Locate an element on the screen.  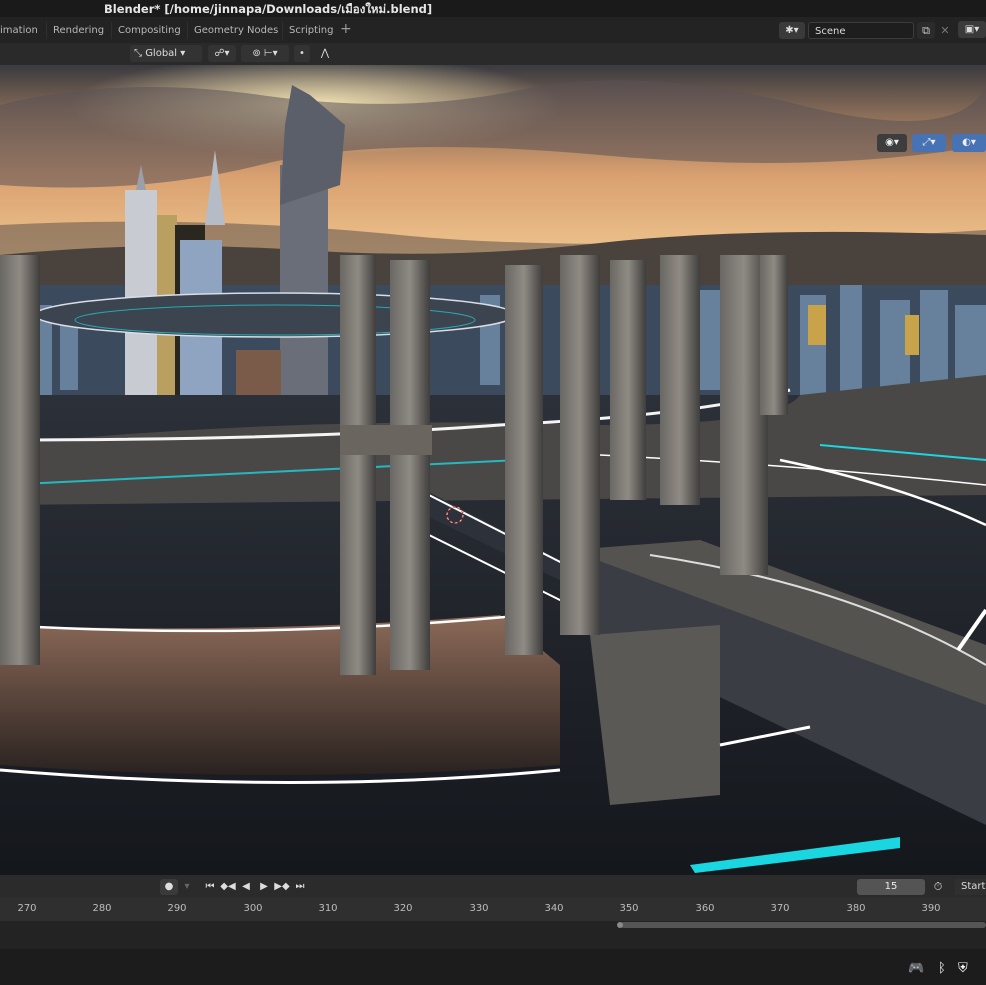
ruler-tick: 270 is located at coordinates (27, 908).